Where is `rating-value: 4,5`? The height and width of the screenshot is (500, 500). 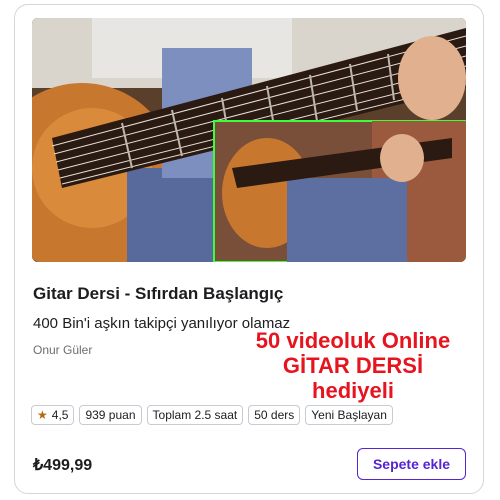
rating-value: 4,5 is located at coordinates (60, 415).